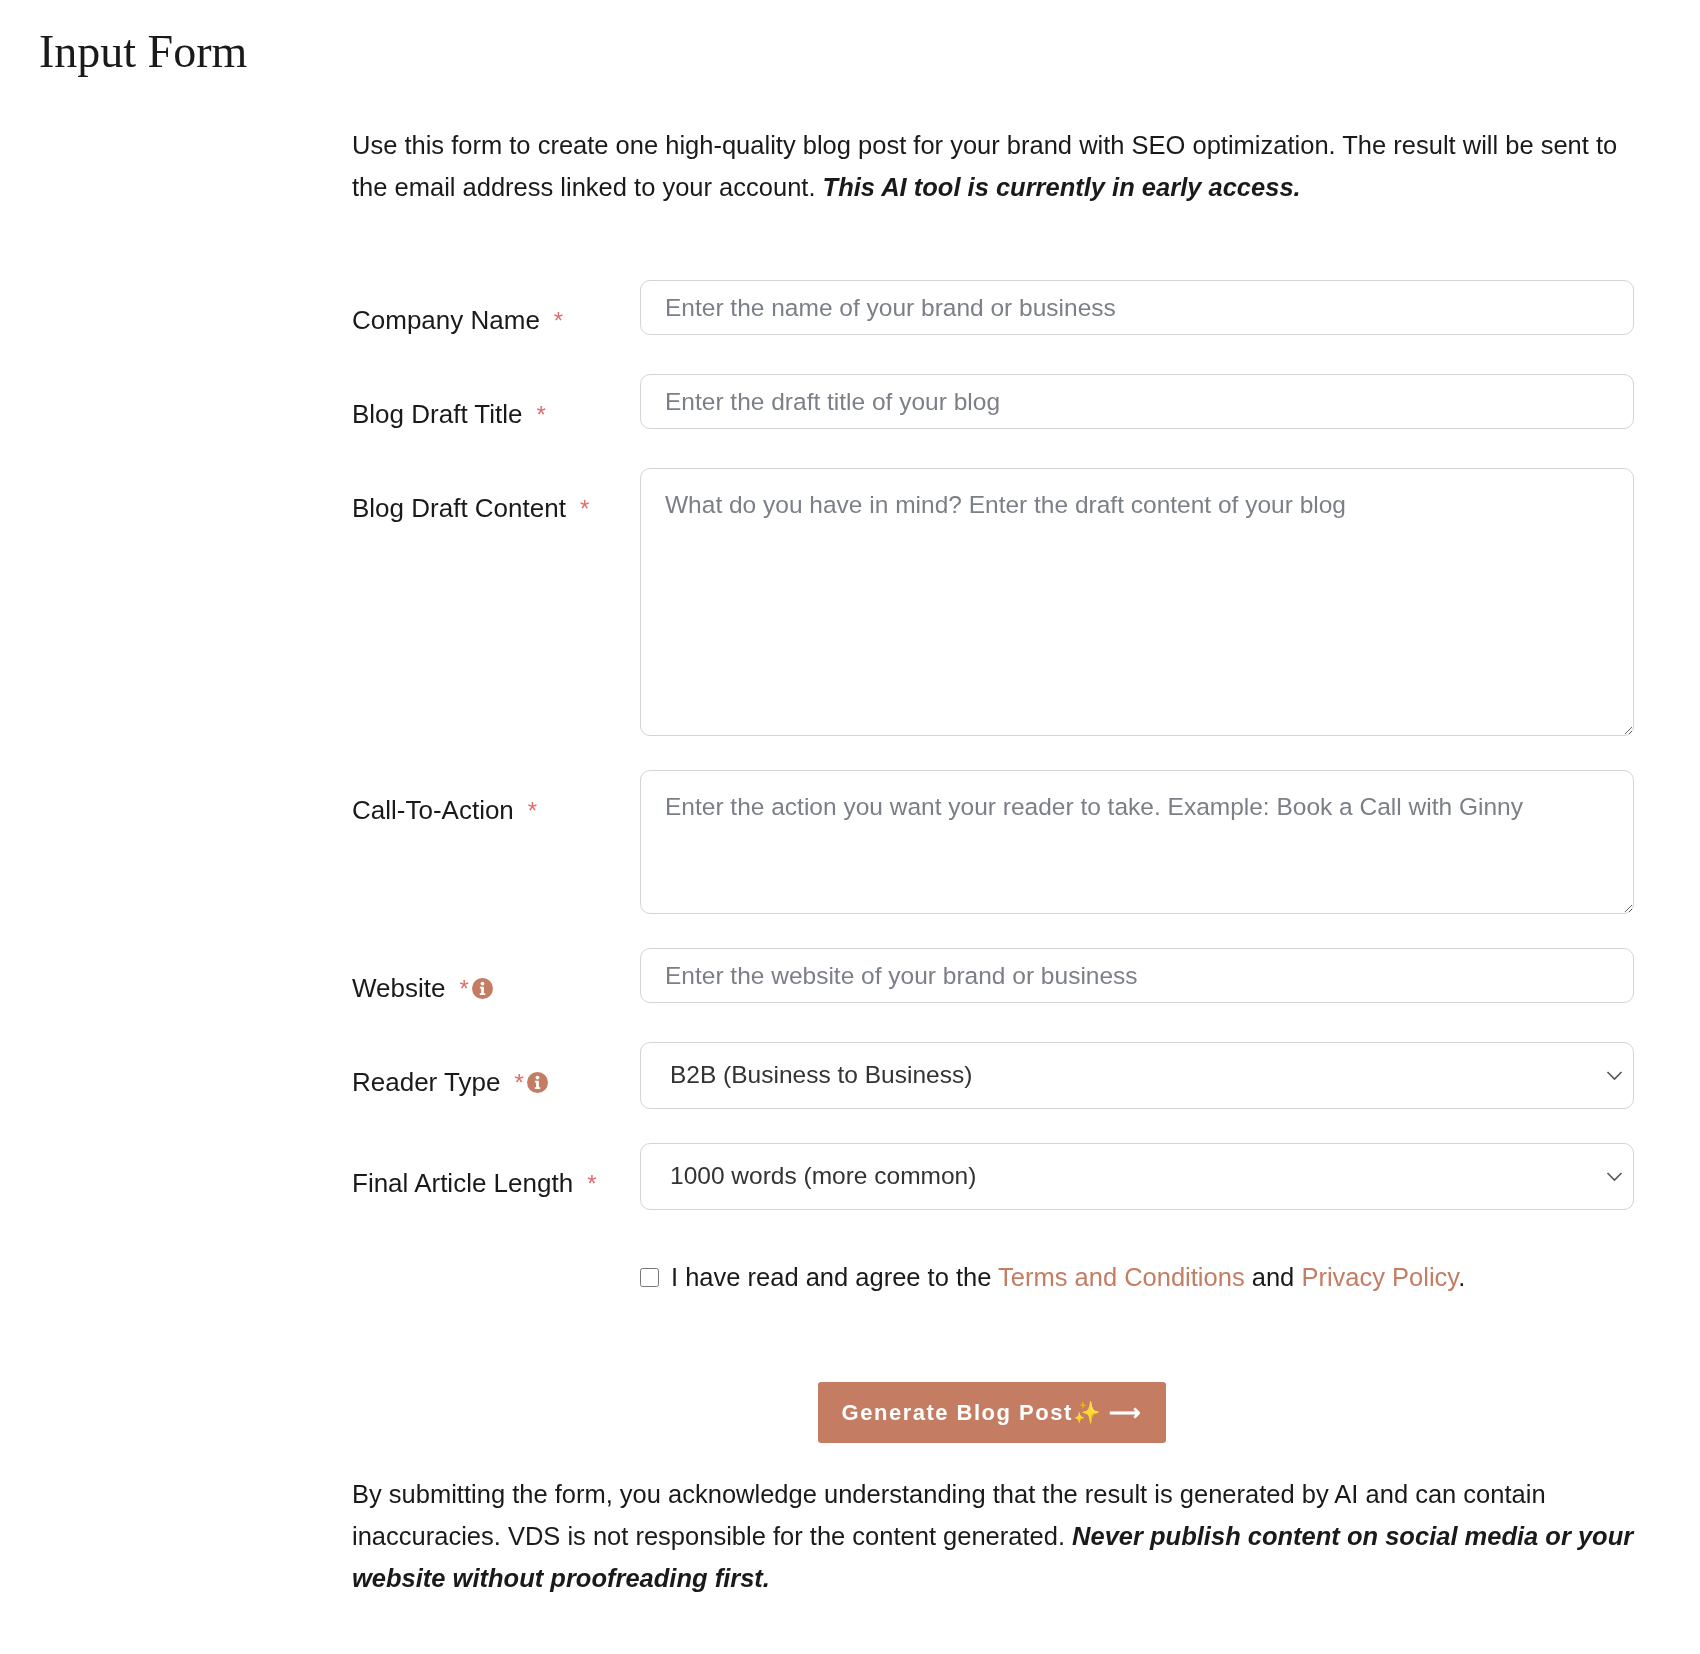 The width and height of the screenshot is (1700, 1654). What do you see at coordinates (1137, 1075) in the screenshot?
I see `select-field: B2B (Business to Business)` at bounding box center [1137, 1075].